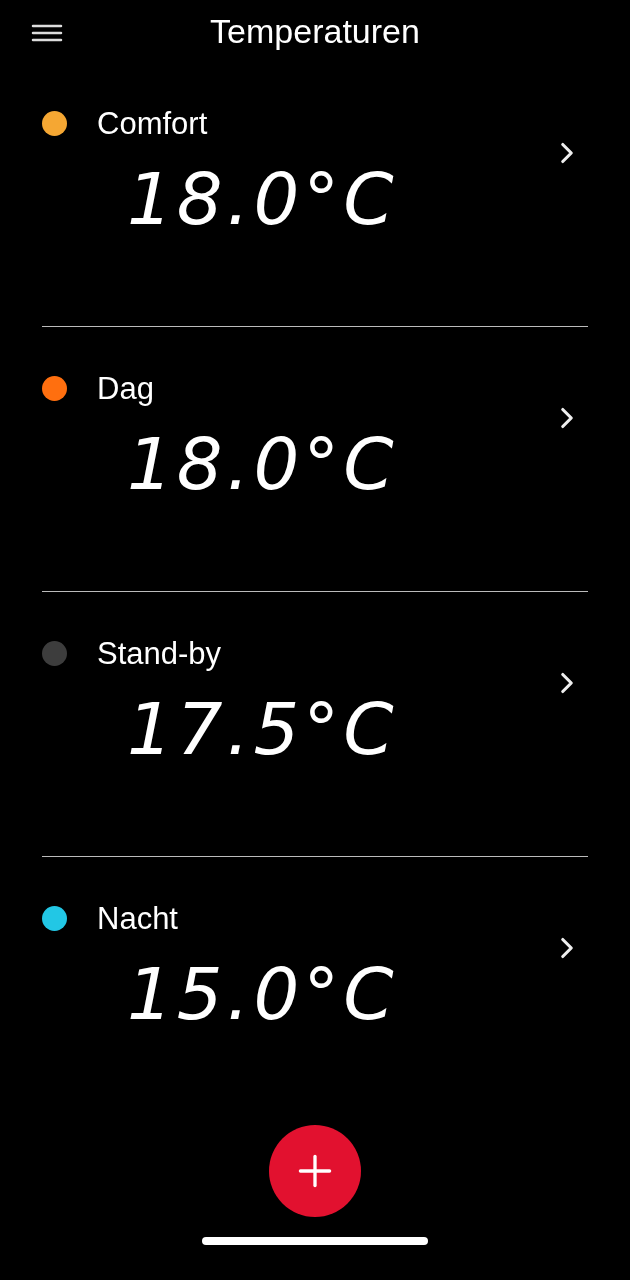  What do you see at coordinates (262, 729) in the screenshot?
I see `temperature-reading: 17.5°C` at bounding box center [262, 729].